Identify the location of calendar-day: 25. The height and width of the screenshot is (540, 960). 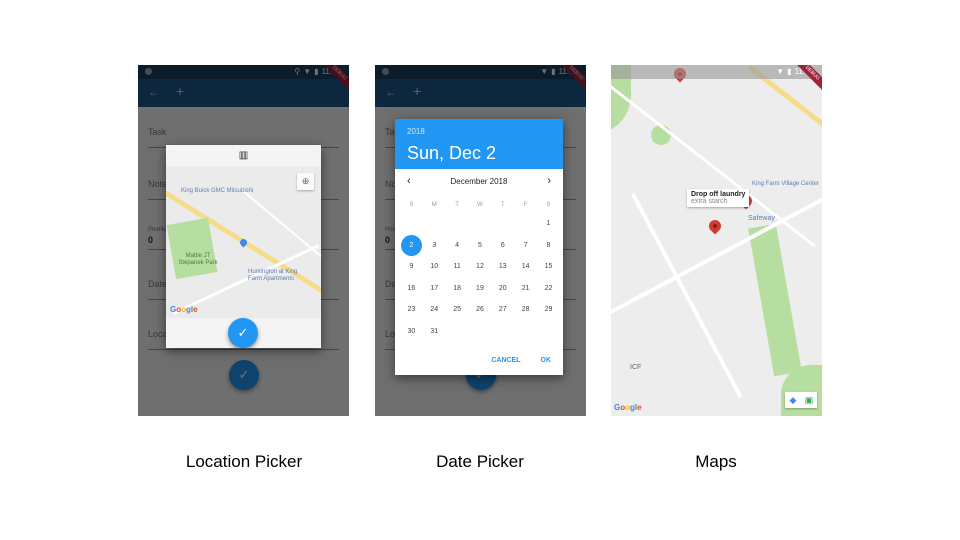
(457, 310).